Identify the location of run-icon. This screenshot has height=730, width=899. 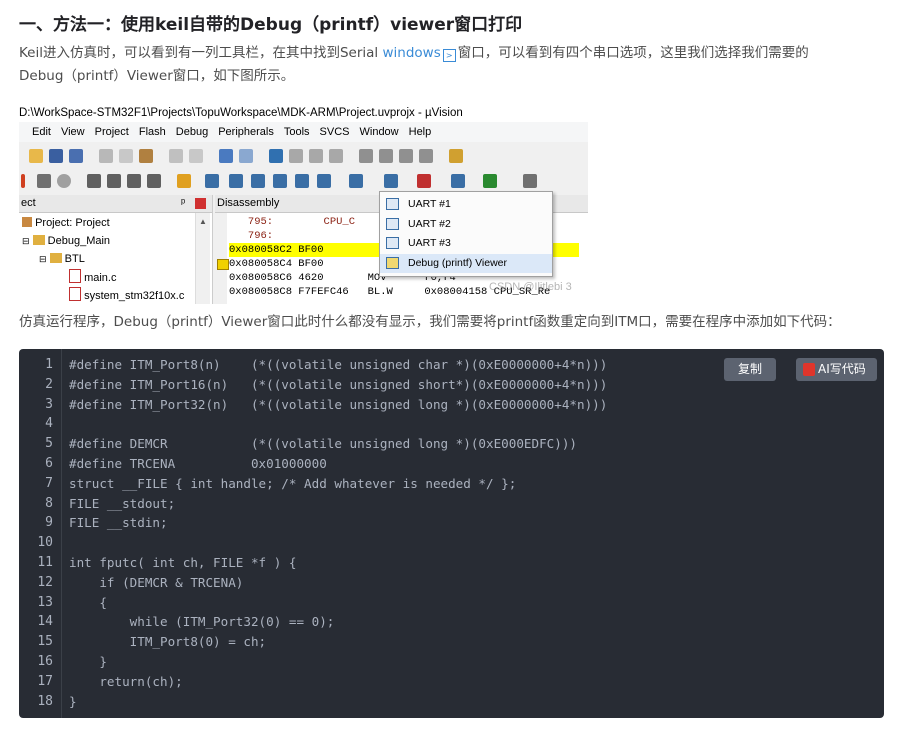
(44, 181).